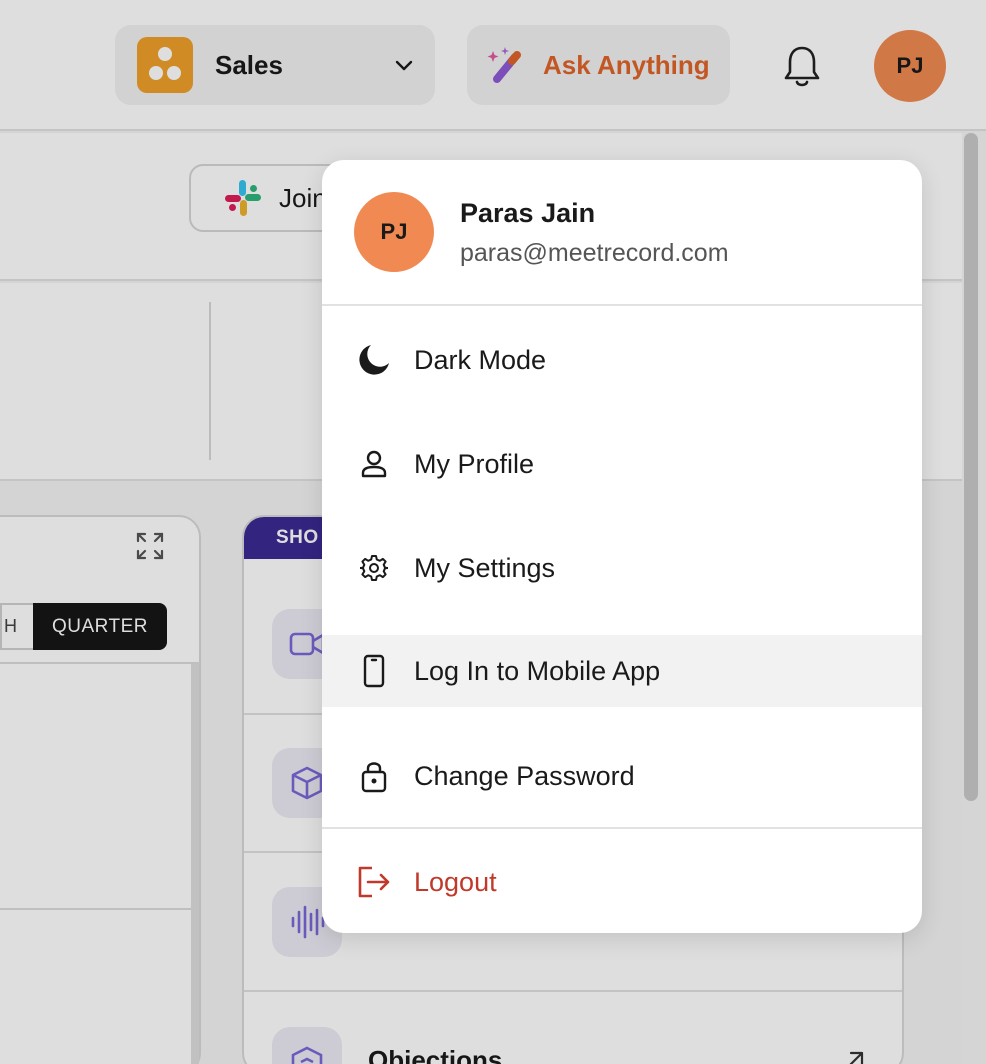 The image size is (986, 1064). I want to click on menu-item-my-settings: My Settings, so click(622, 568).